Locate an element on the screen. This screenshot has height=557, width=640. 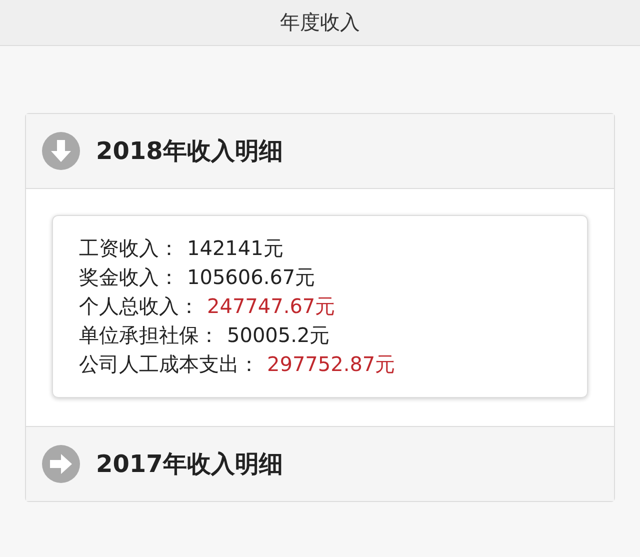
income-value: 247747.67元 is located at coordinates (271, 306).